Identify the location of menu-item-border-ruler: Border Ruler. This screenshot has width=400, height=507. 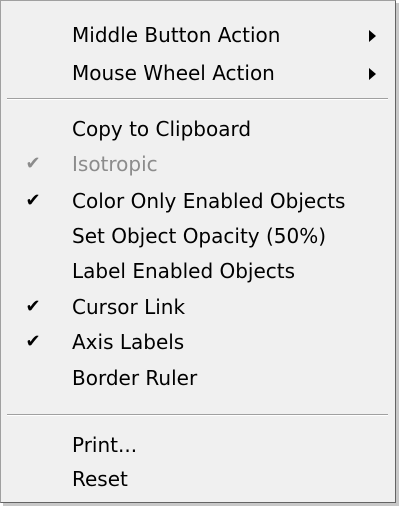
(198, 378).